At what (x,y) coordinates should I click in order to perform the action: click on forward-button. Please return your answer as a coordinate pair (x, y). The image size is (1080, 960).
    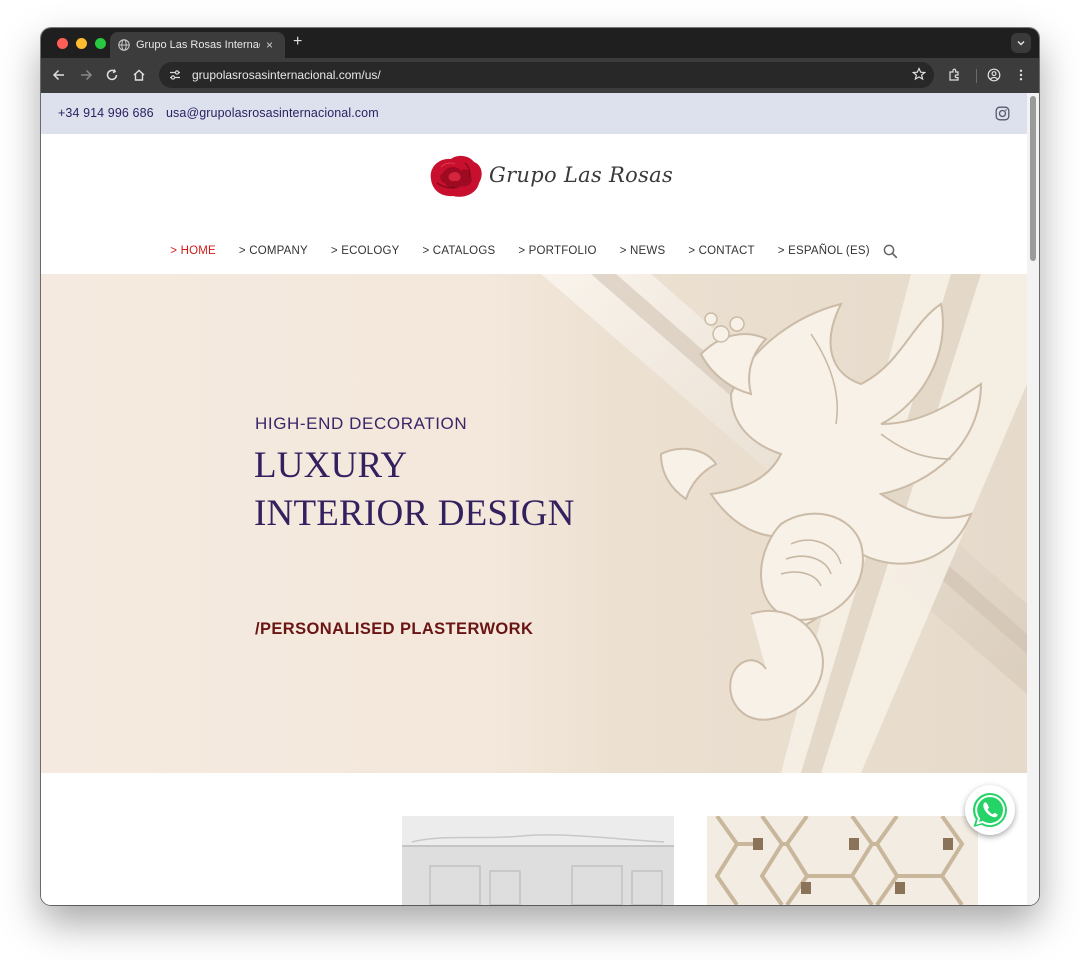
    Looking at the image, I should click on (86, 75).